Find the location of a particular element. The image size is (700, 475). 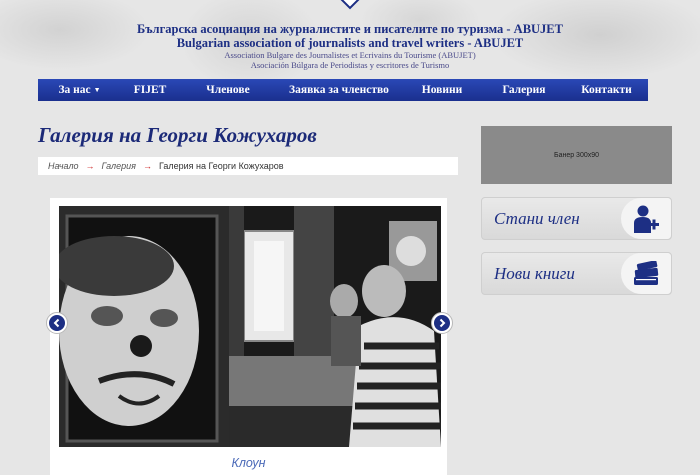

new-books-button: Нови книги is located at coordinates (576, 273).